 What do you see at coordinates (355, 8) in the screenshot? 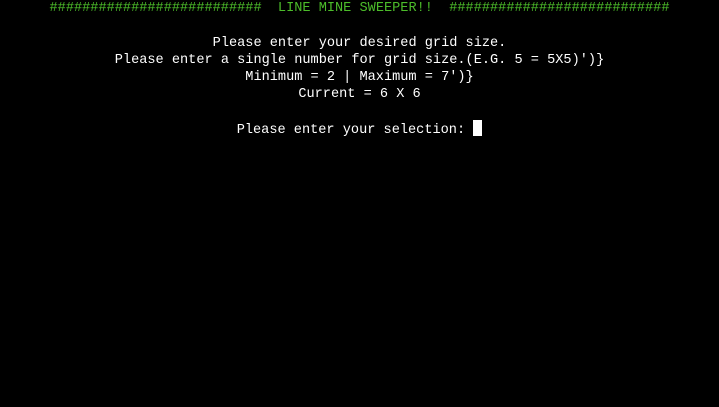
I see `game-title: LINE MINE SWEEPER!!` at bounding box center [355, 8].